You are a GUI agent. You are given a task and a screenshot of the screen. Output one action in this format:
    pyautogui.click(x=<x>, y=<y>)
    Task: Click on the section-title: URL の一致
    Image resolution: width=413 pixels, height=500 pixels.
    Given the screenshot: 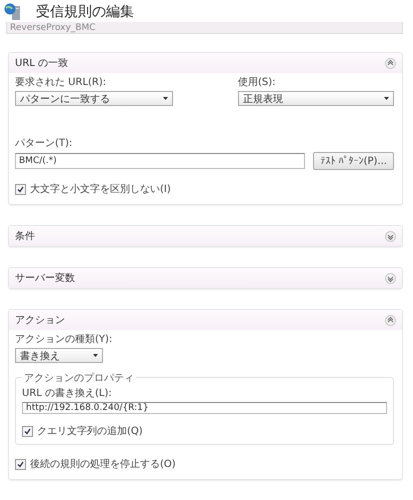 What is the action you would take?
    pyautogui.click(x=41, y=63)
    